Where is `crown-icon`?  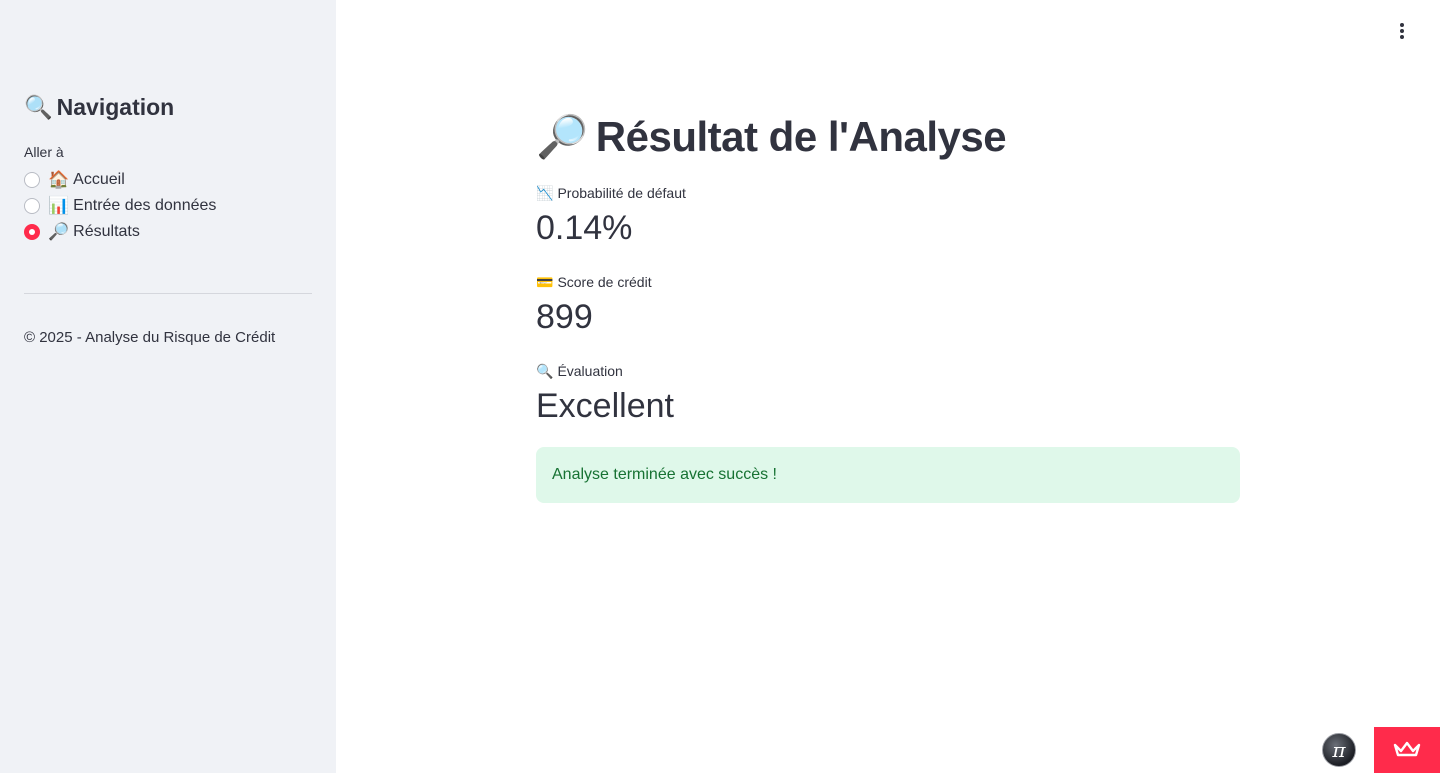
crown-icon is located at coordinates (1407, 749).